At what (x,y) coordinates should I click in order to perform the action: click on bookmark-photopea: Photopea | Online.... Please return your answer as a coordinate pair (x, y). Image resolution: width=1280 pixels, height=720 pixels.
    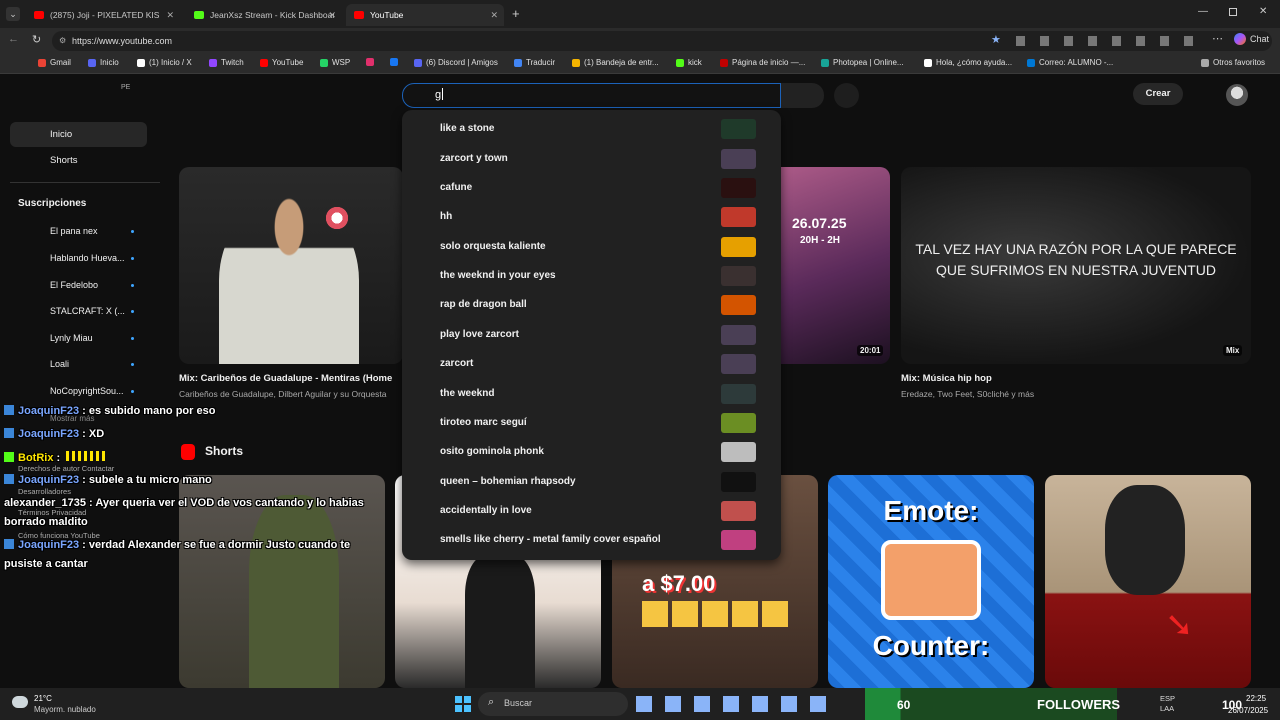
    Looking at the image, I should click on (862, 62).